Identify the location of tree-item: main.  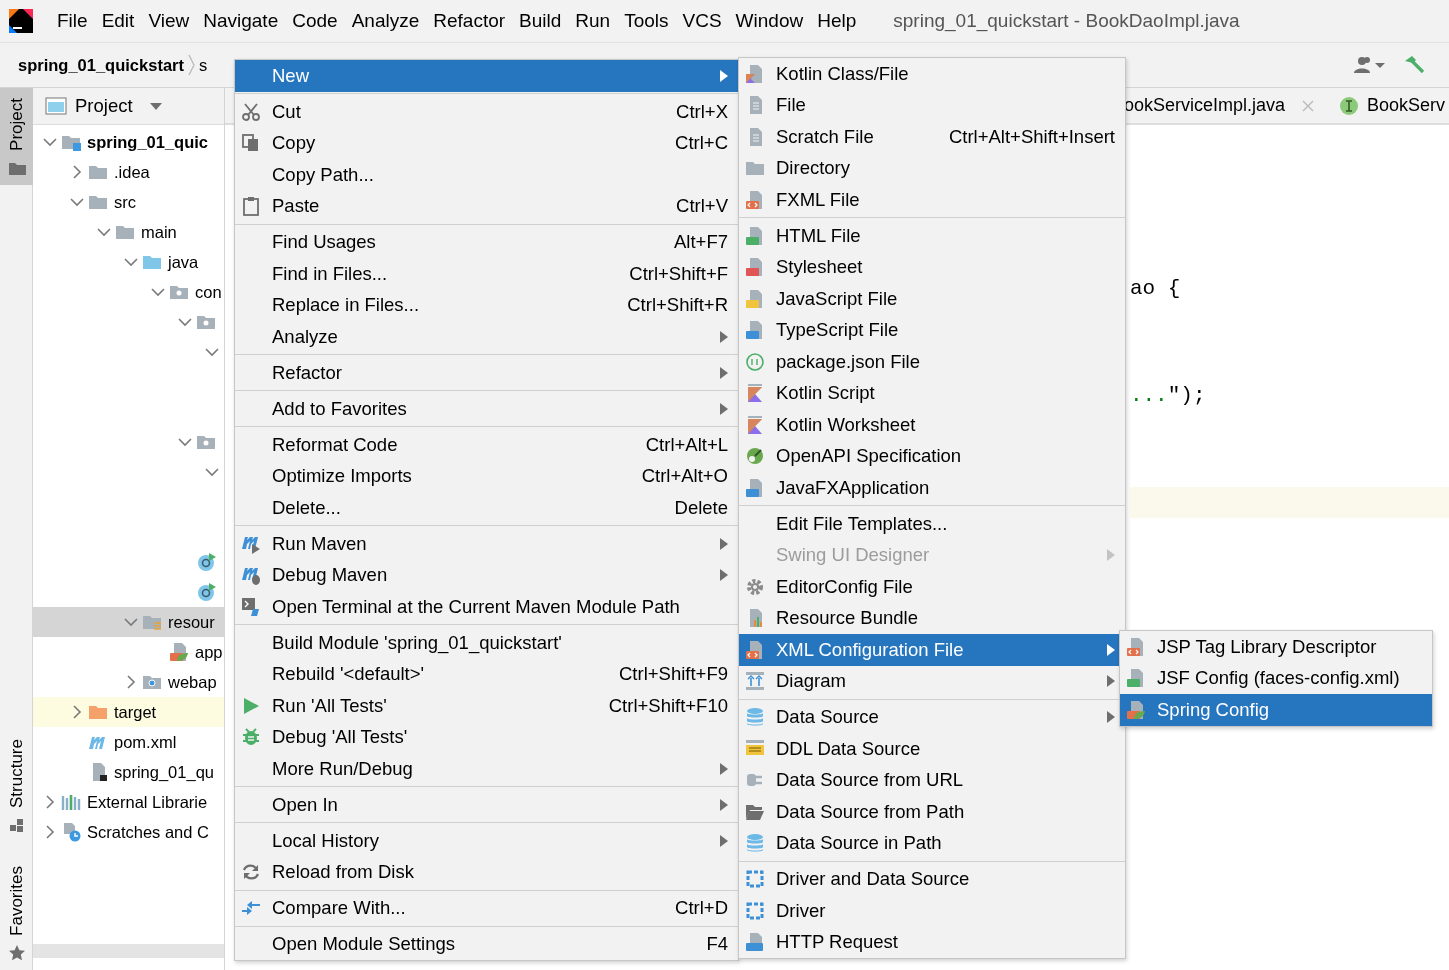
(128, 232).